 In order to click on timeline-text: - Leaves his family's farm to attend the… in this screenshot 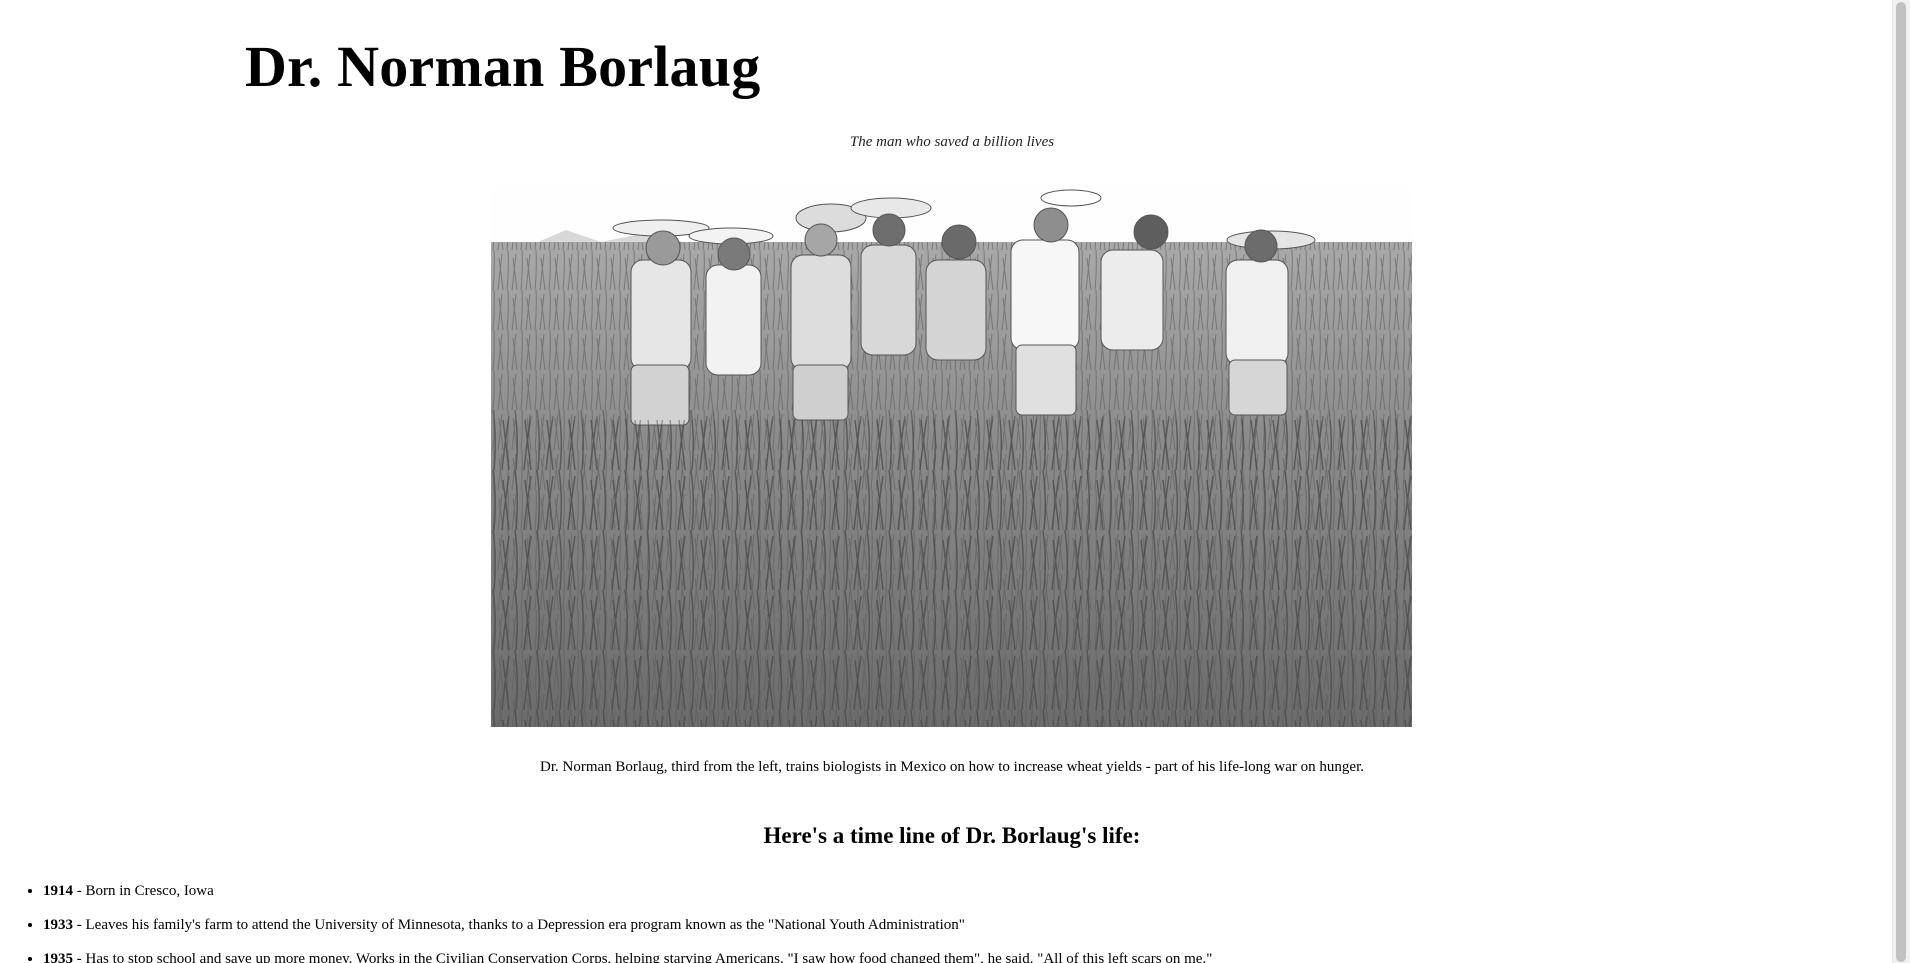, I will do `click(519, 925)`.